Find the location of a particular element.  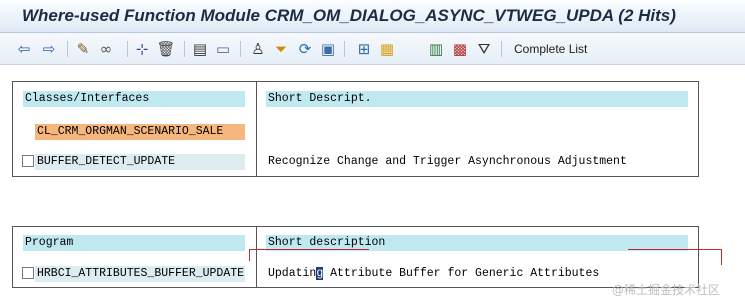

pencil-icon: ✎ is located at coordinates (83, 49).